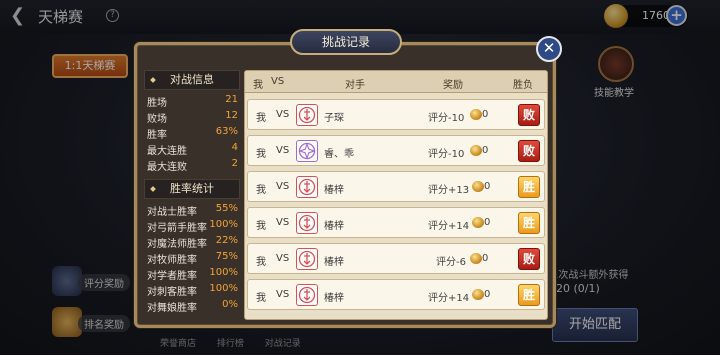 The width and height of the screenshot is (720, 355). I want to click on stat-wins: 胜场 21, so click(192, 102).